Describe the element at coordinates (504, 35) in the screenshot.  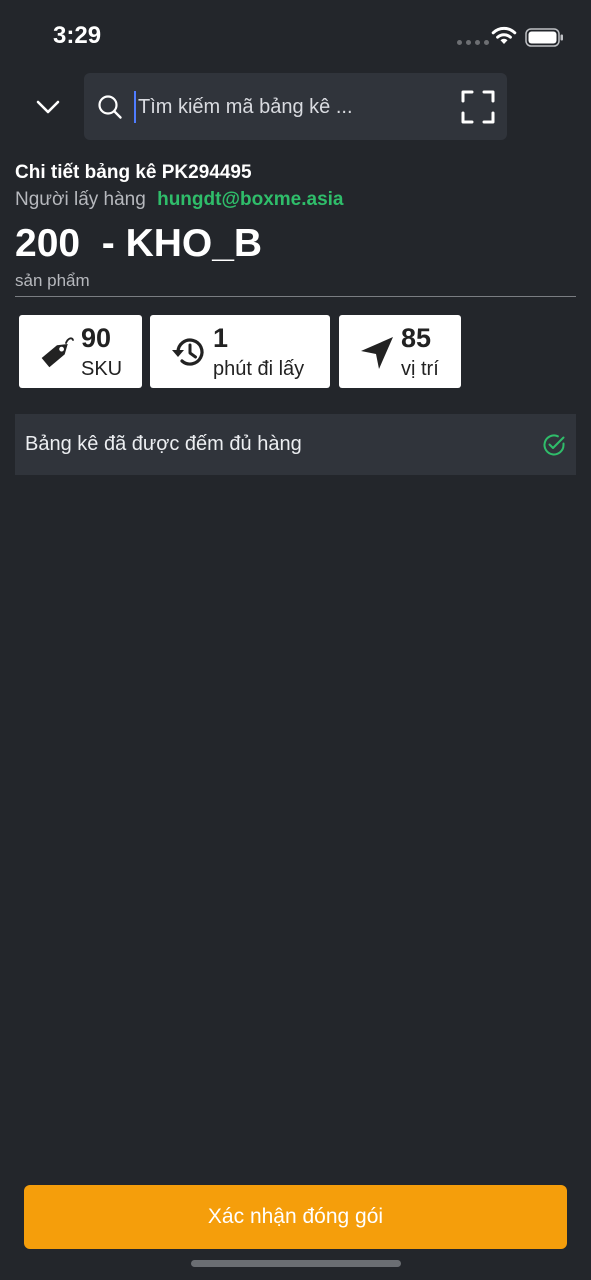
I see `wifi-icon` at that location.